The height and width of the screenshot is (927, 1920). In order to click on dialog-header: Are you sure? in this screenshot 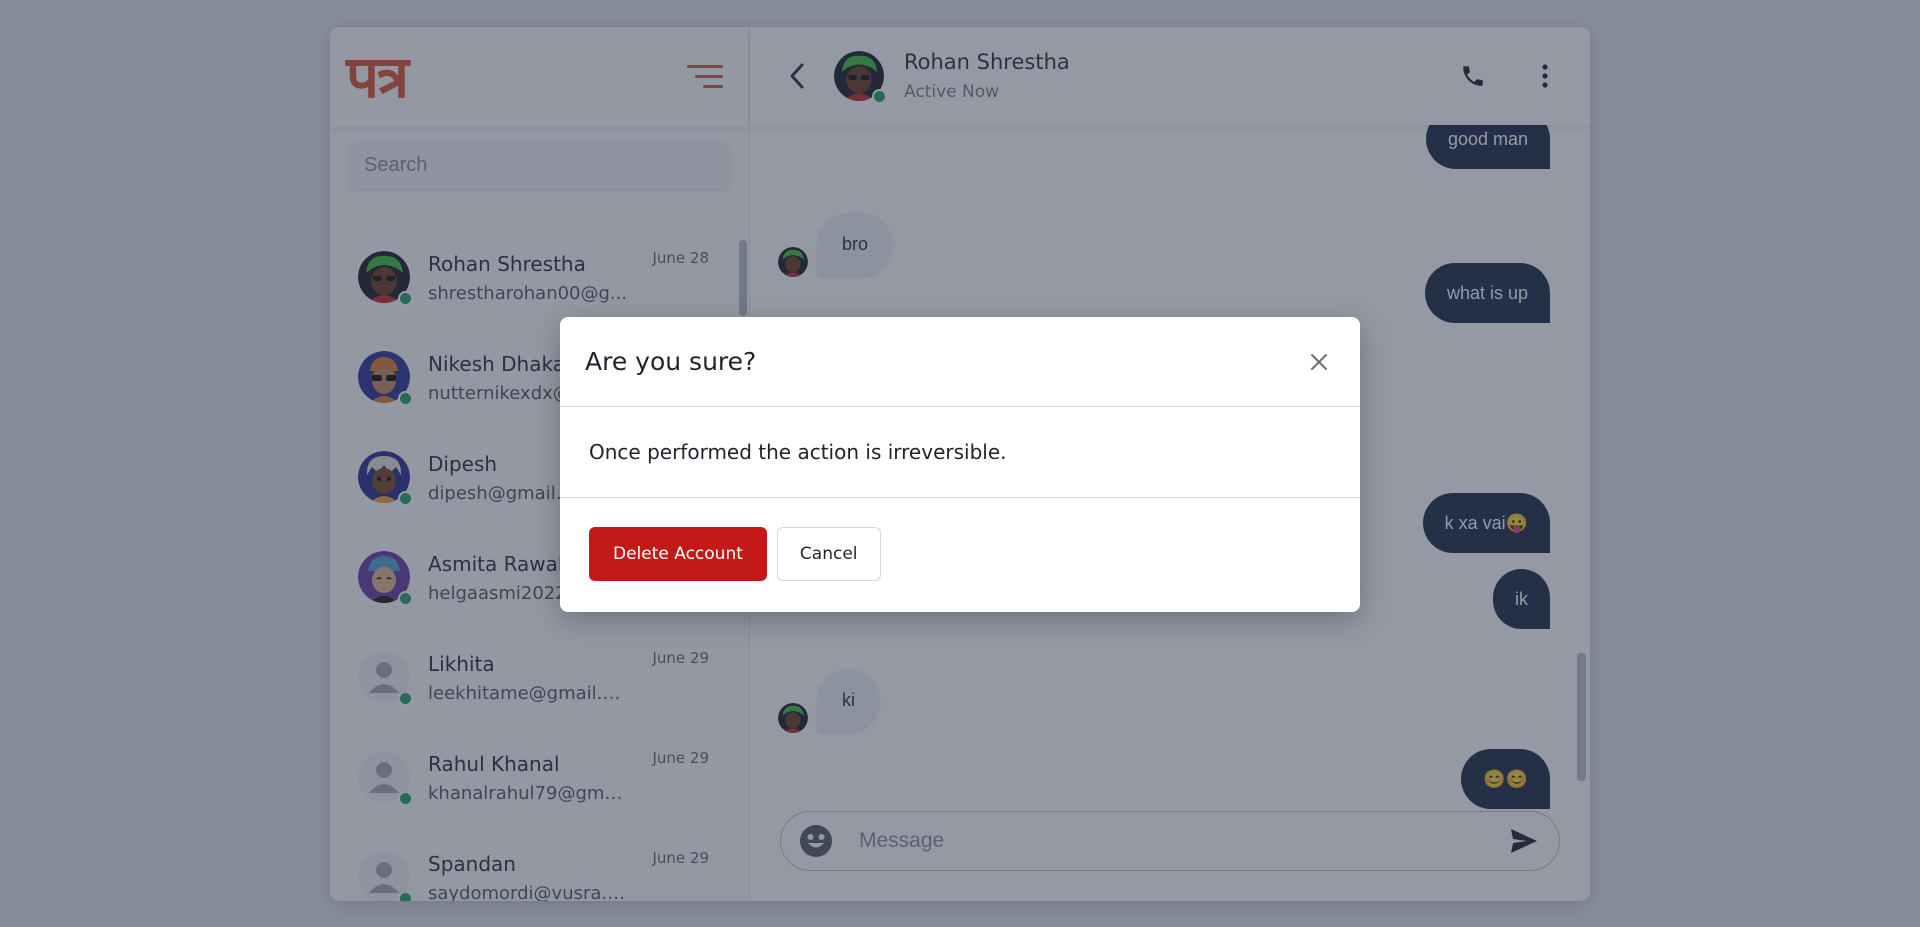, I will do `click(960, 362)`.